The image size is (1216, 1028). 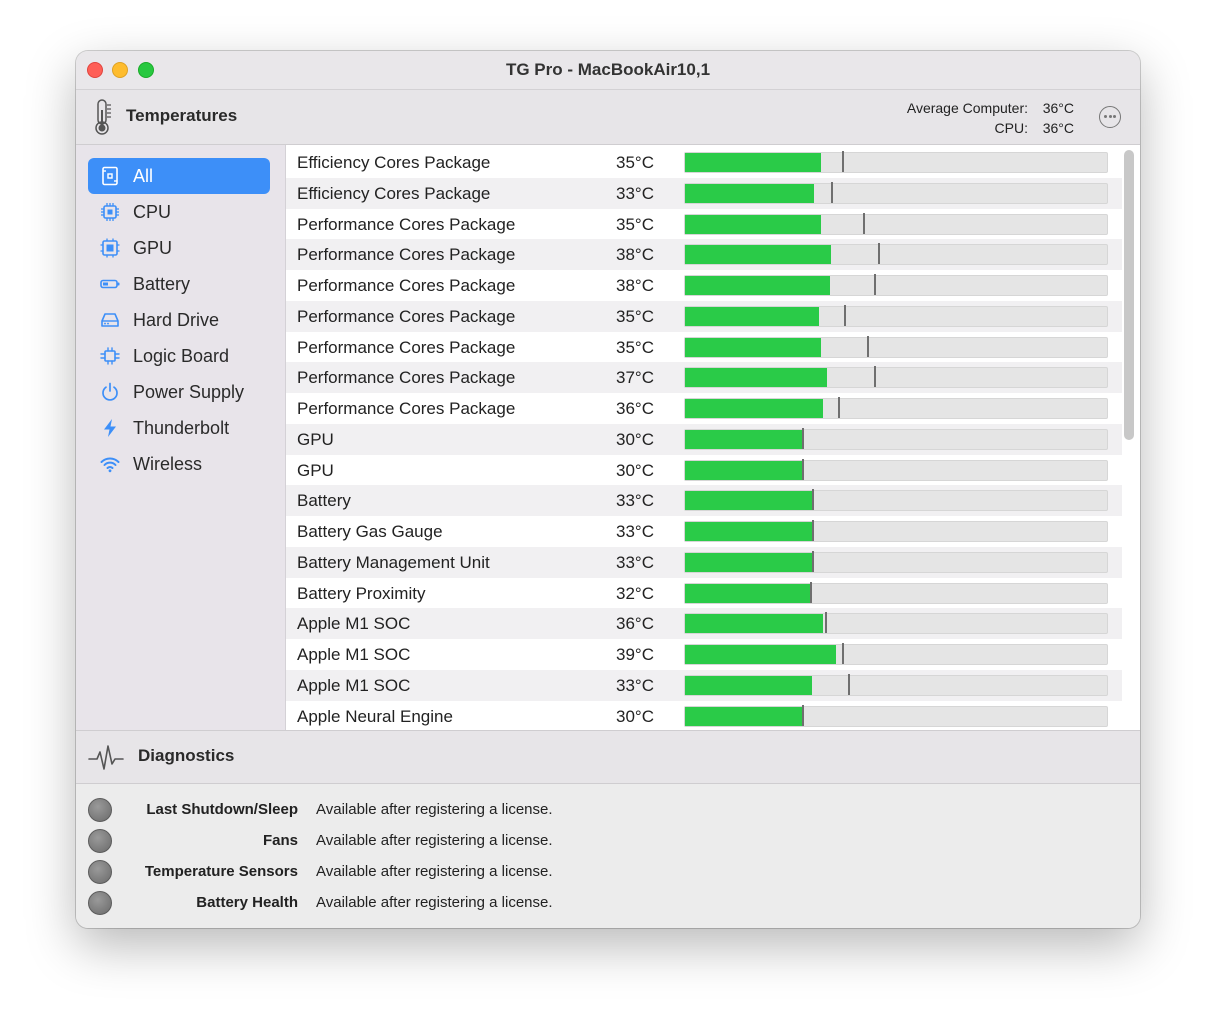 What do you see at coordinates (189, 392) in the screenshot?
I see `sidebar-item-label: Power Supply` at bounding box center [189, 392].